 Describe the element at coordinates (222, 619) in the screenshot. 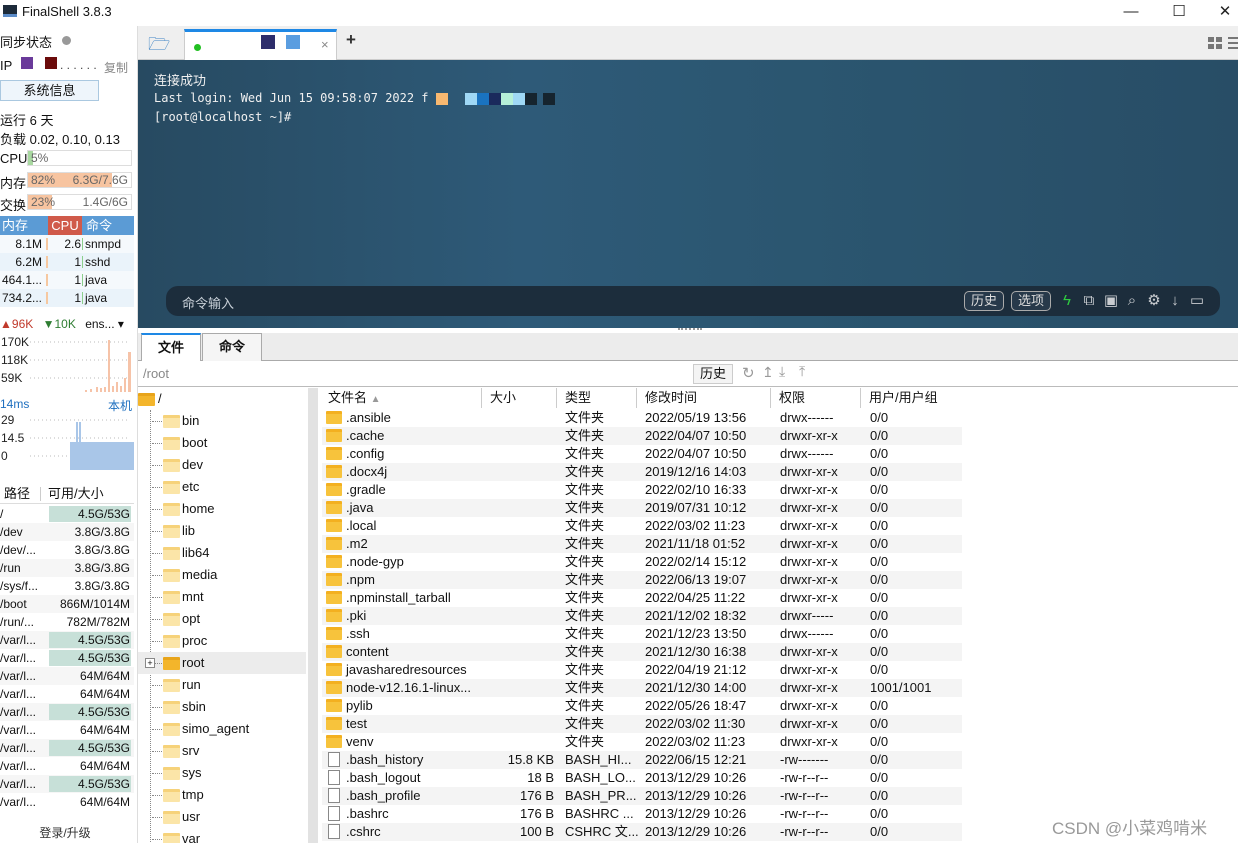

I see `tree-item: opt` at that location.